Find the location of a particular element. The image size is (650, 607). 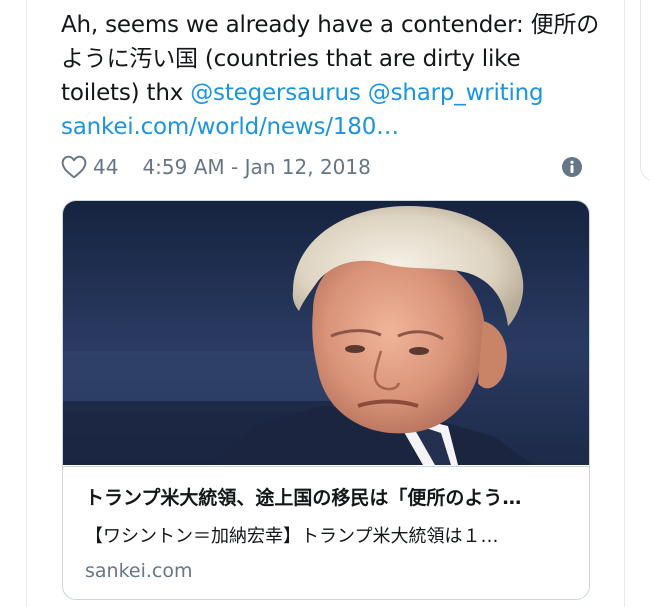

tweet-timestamp: 4:59 AM - Jan 12, 2018 is located at coordinates (256, 167).